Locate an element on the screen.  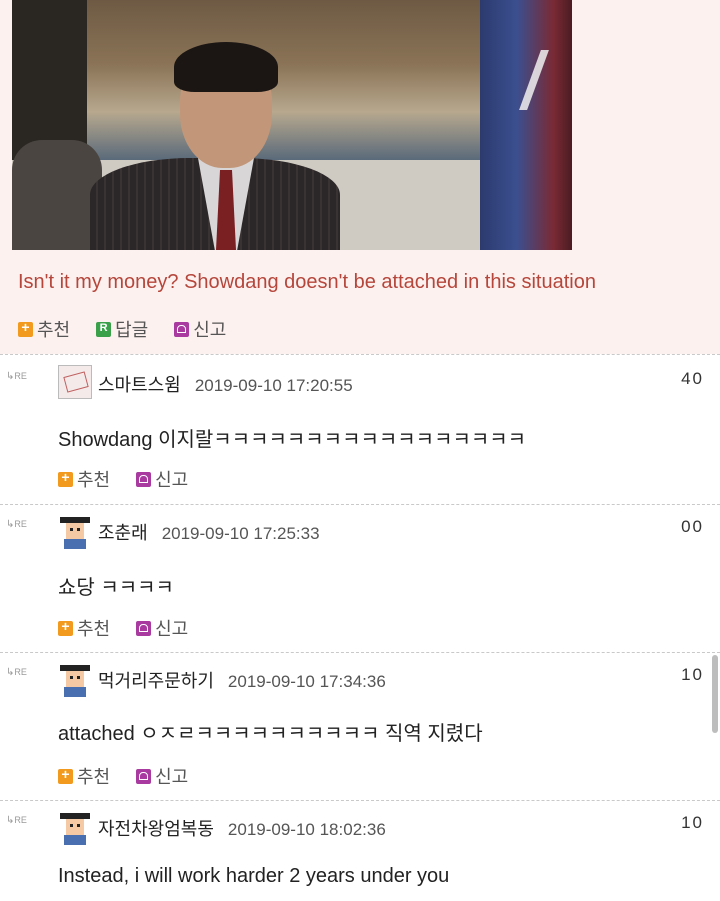
nickname: 스마트스윔 is located at coordinates (139, 385).